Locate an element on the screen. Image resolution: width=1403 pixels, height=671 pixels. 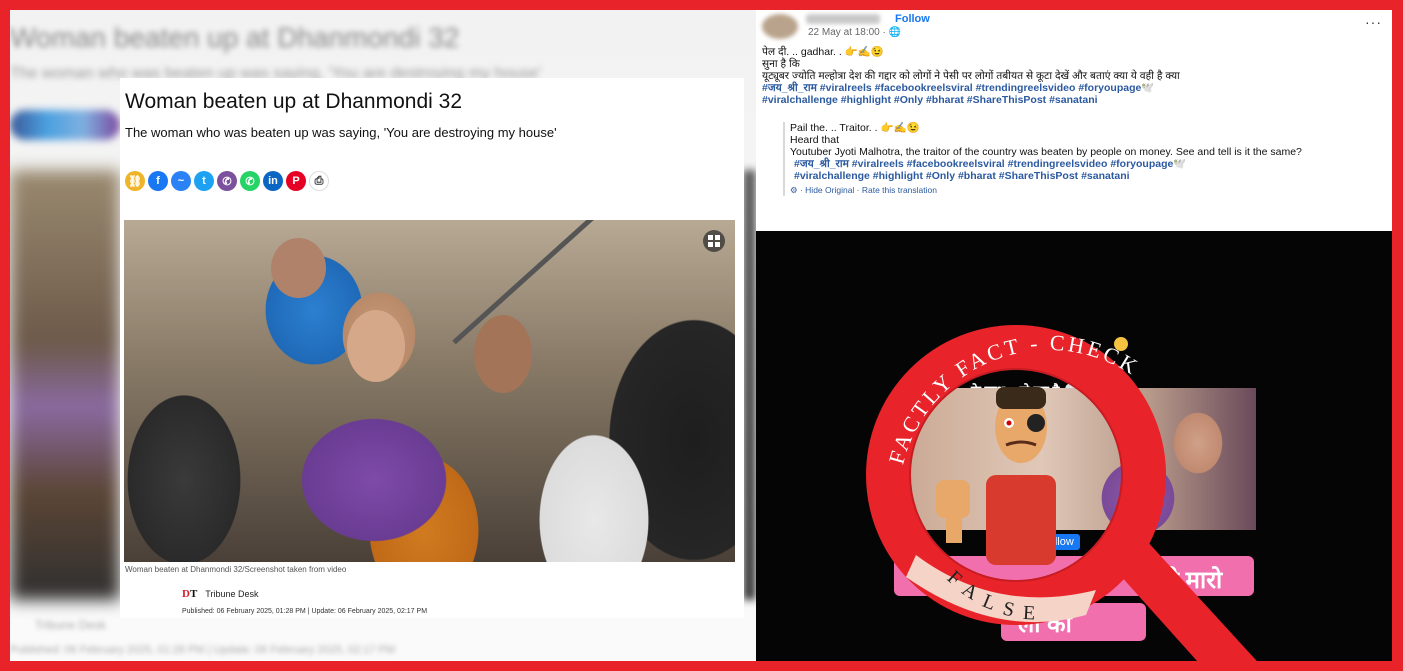
follow-button: Follow is located at coordinates (912, 19).